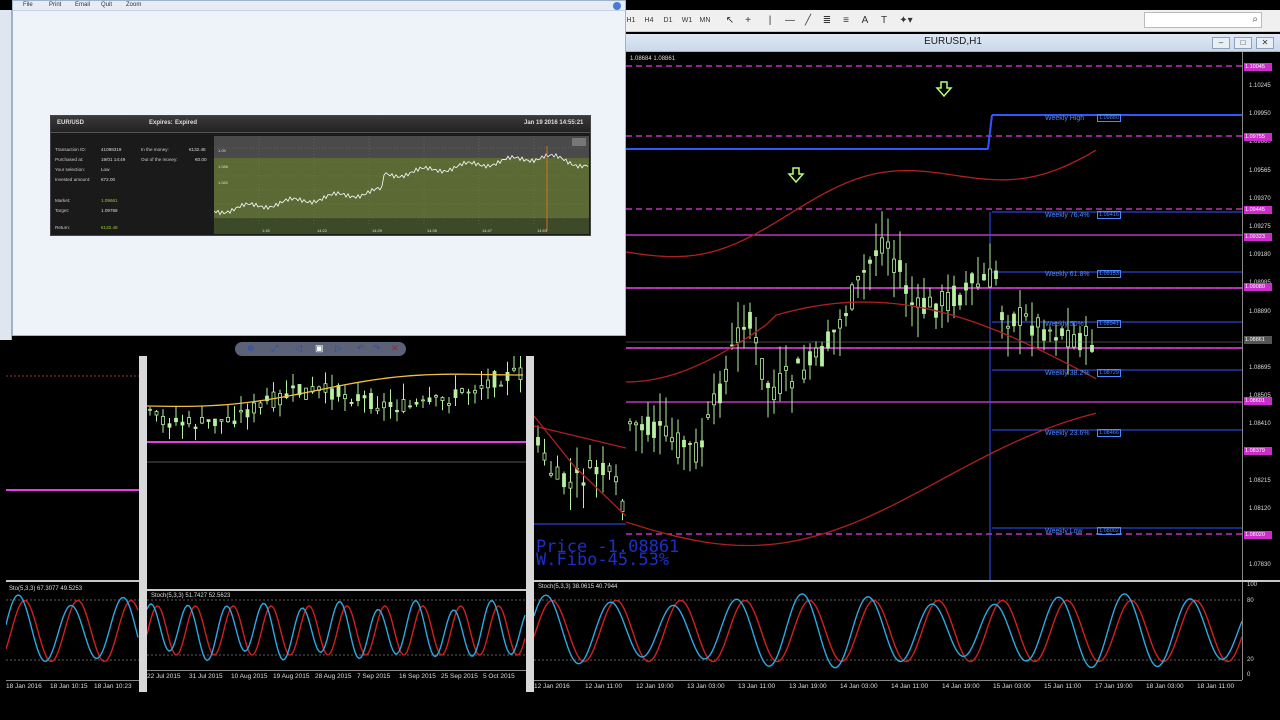 This screenshot has height=720, width=1280. What do you see at coordinates (1064, 531) in the screenshot?
I see `fibo-level-label: Weekly Low` at bounding box center [1064, 531].